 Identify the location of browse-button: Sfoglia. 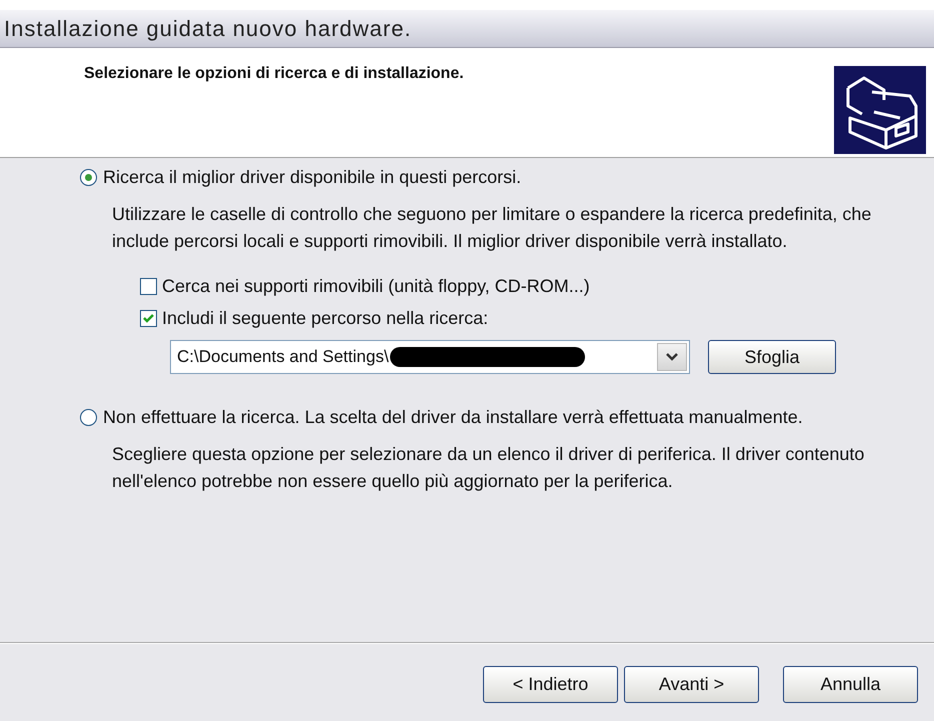
(772, 357).